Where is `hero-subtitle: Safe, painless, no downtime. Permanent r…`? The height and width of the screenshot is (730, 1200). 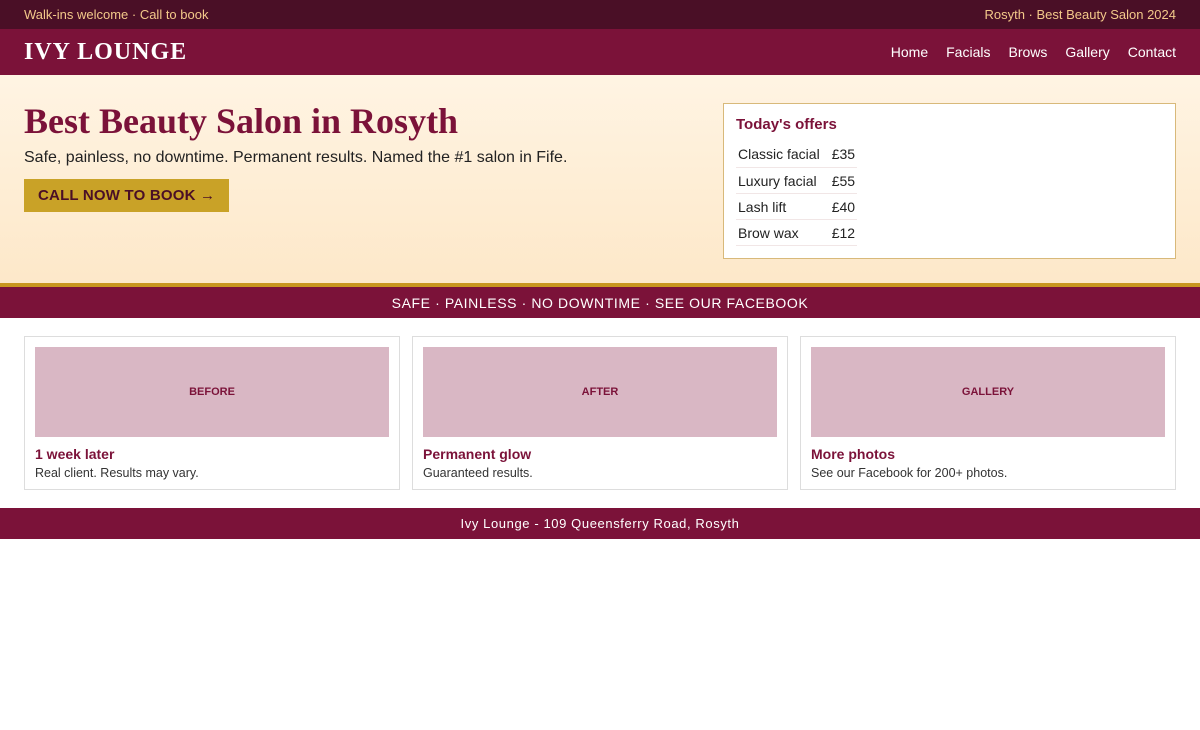 hero-subtitle: Safe, painless, no downtime. Permanent r… is located at coordinates (296, 157).